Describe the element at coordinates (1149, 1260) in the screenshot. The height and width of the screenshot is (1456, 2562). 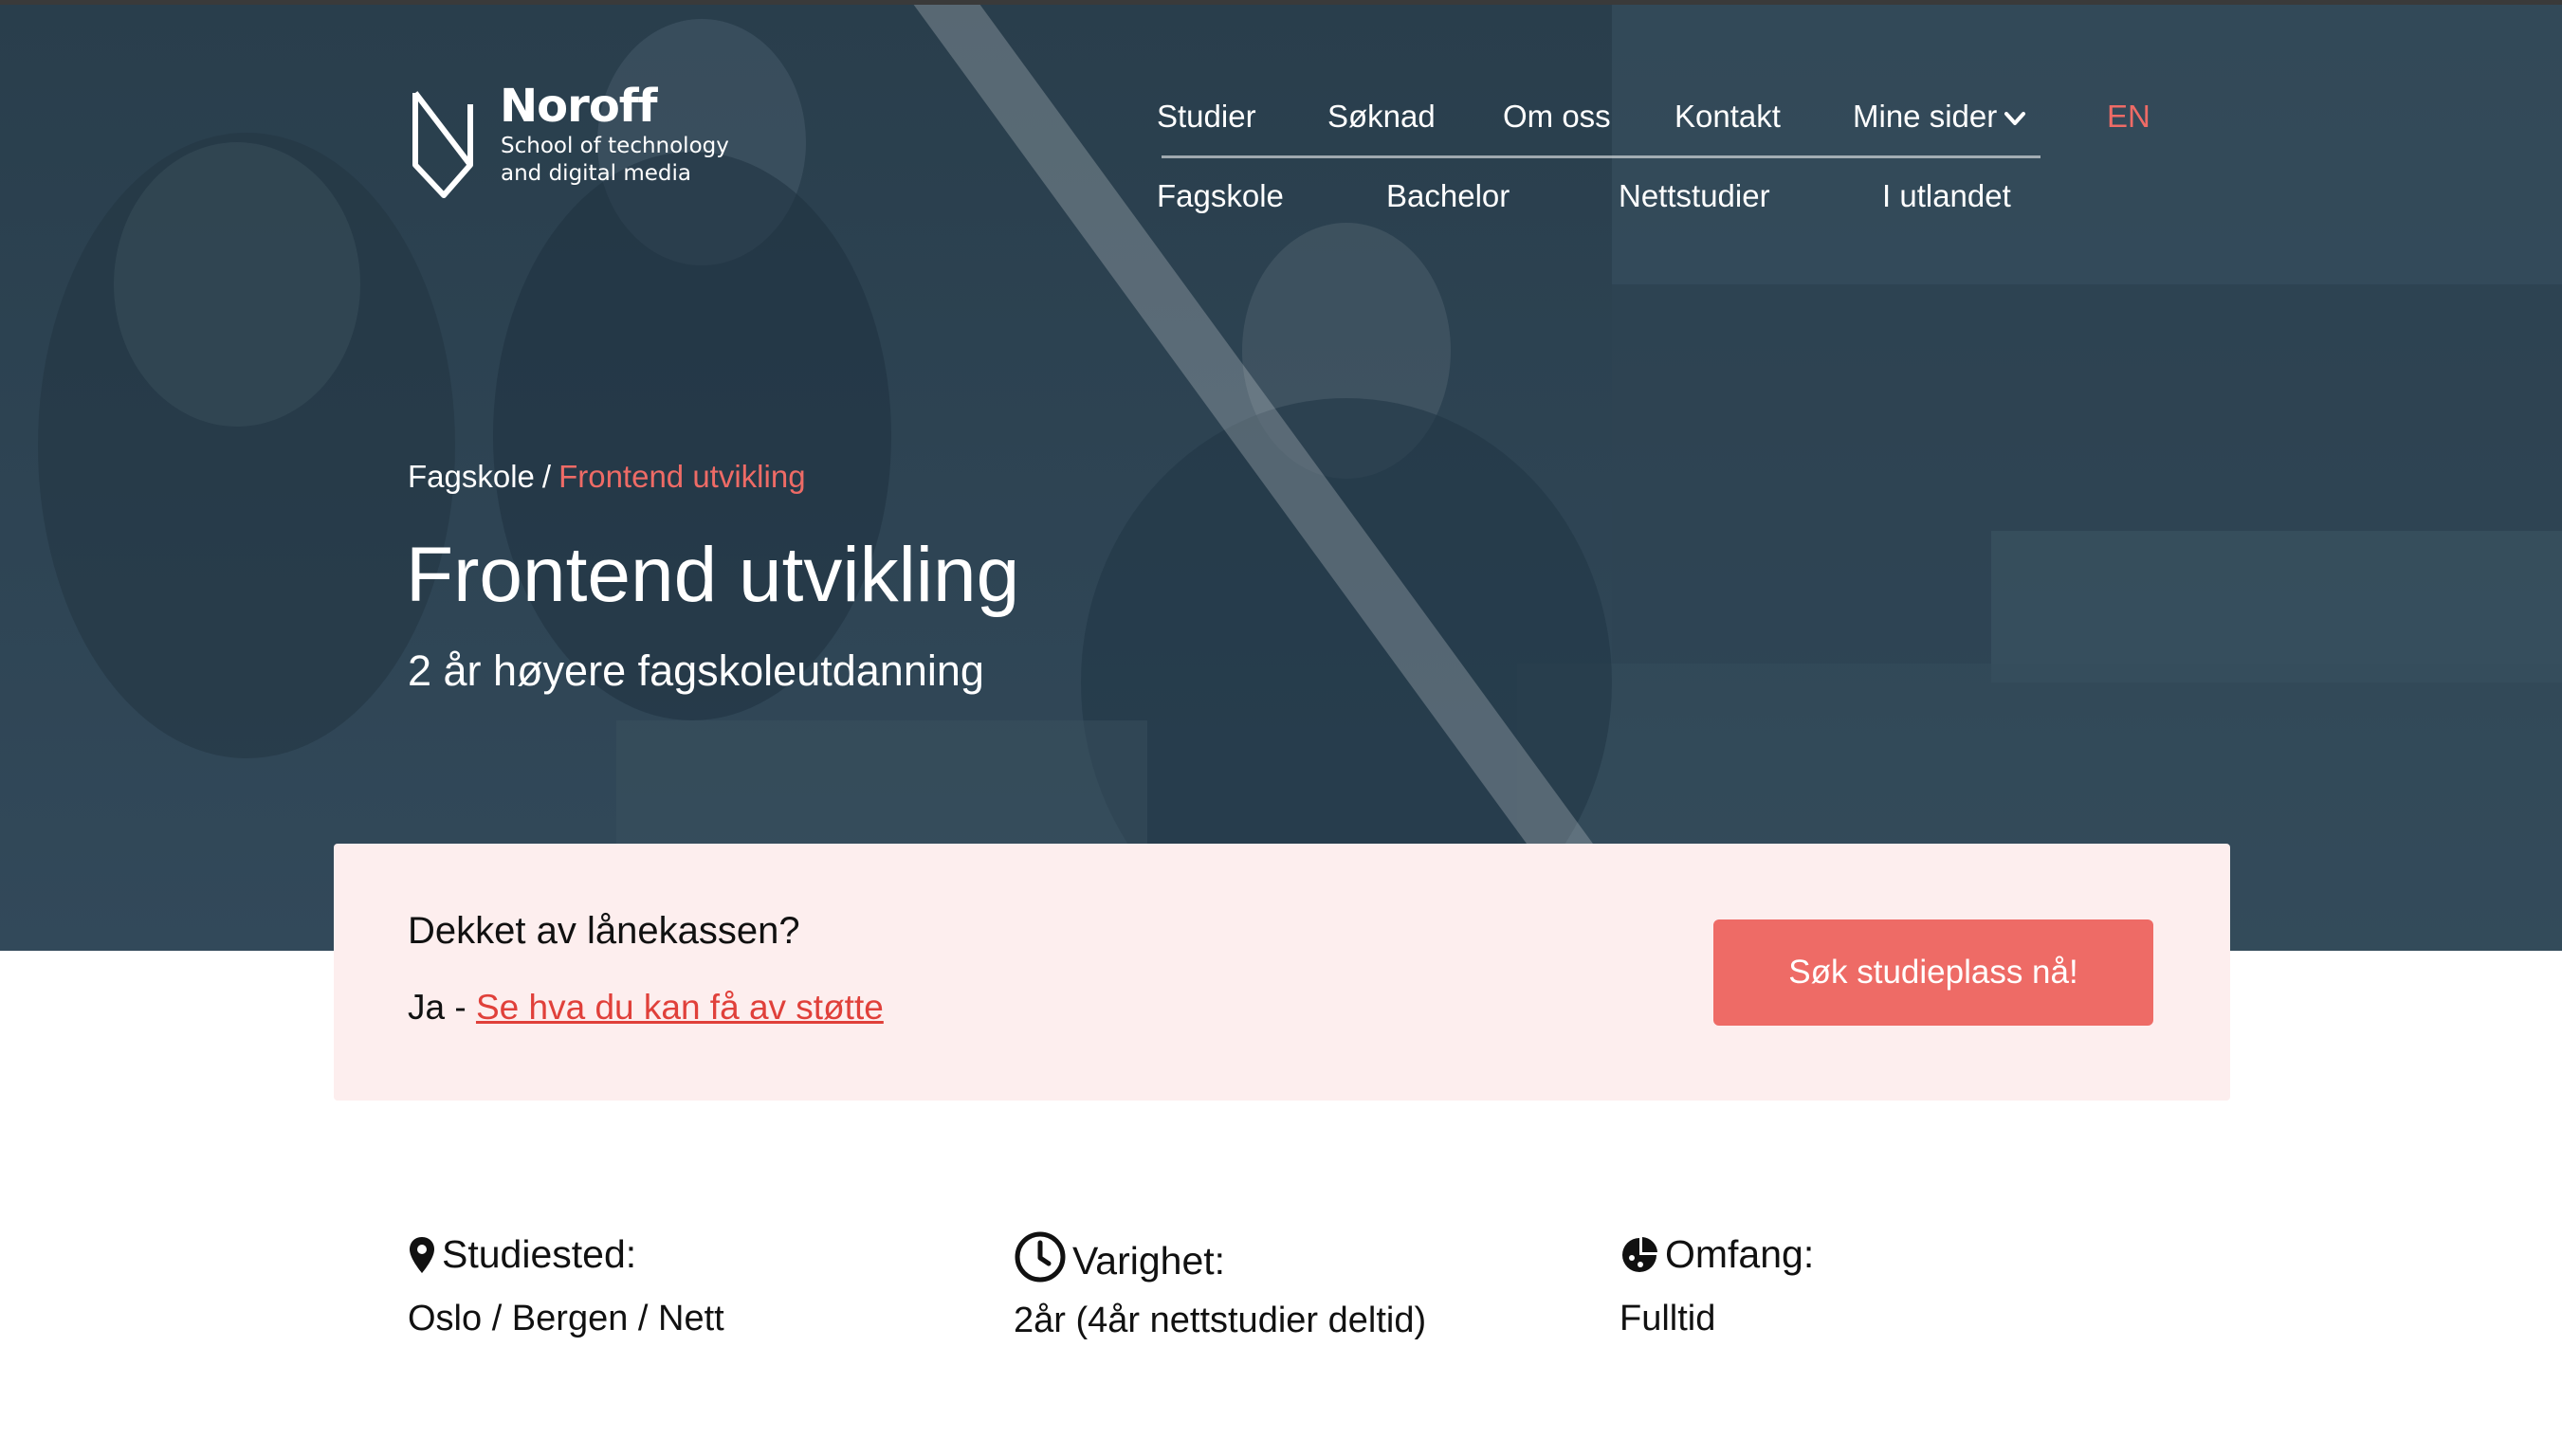
I see `fact-label: Varighet:` at that location.